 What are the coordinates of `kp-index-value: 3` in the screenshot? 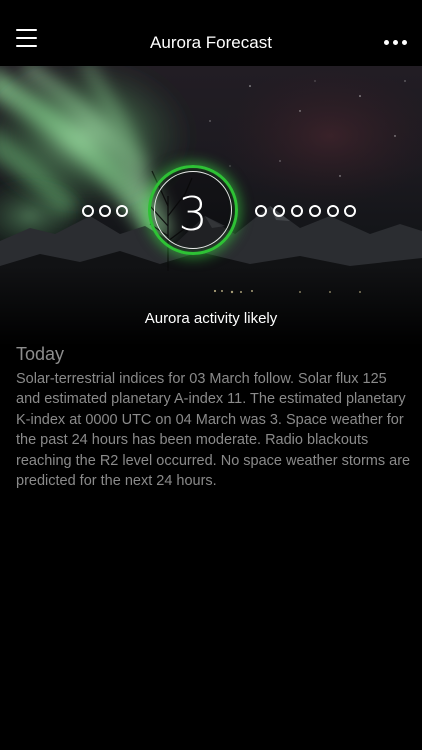 It's located at (193, 214).